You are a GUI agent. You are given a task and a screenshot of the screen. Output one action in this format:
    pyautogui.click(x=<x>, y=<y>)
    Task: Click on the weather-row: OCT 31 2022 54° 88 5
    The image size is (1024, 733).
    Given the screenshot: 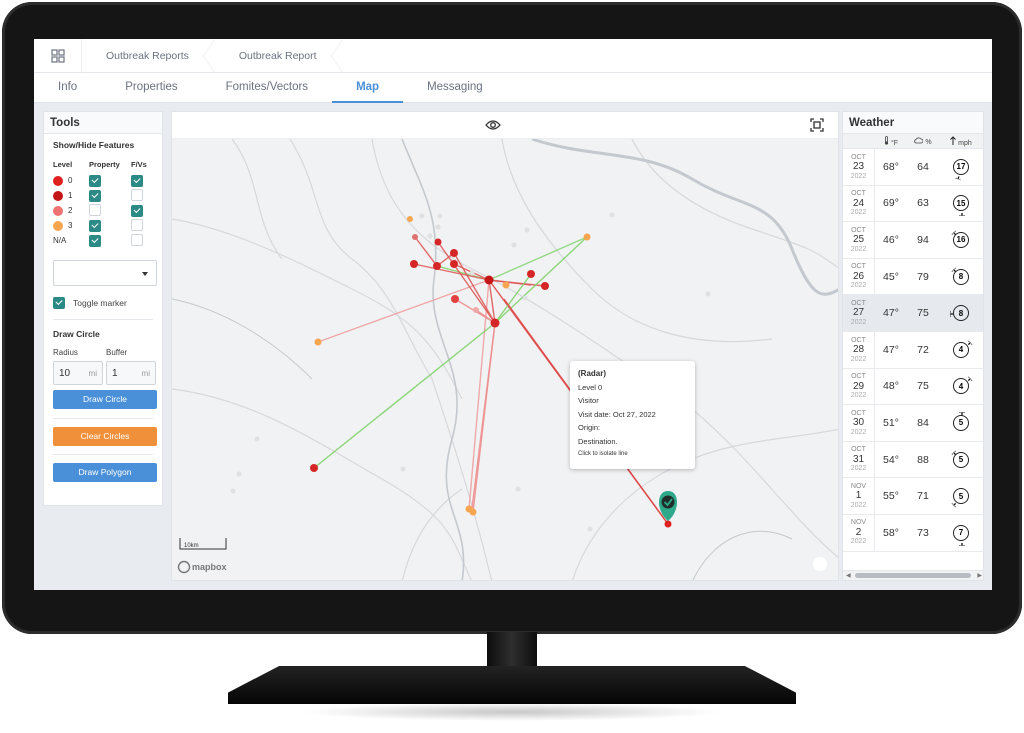 What is the action you would take?
    pyautogui.click(x=913, y=460)
    